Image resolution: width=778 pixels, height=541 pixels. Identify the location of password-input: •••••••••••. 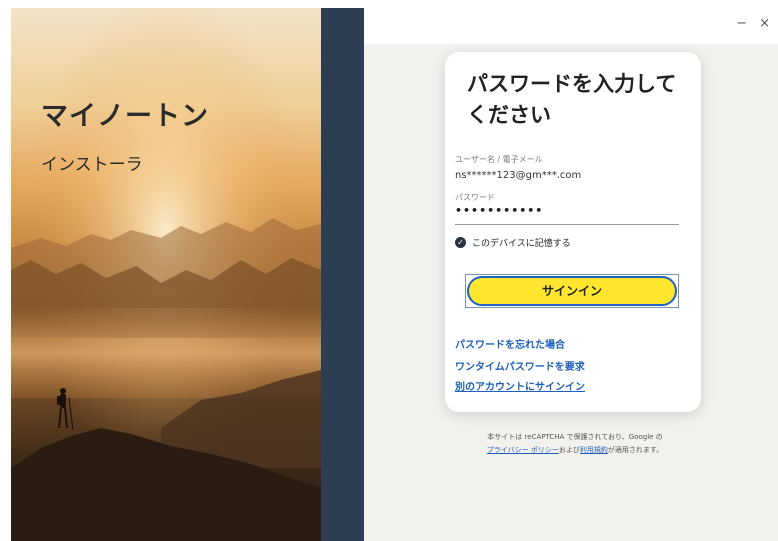
(567, 214).